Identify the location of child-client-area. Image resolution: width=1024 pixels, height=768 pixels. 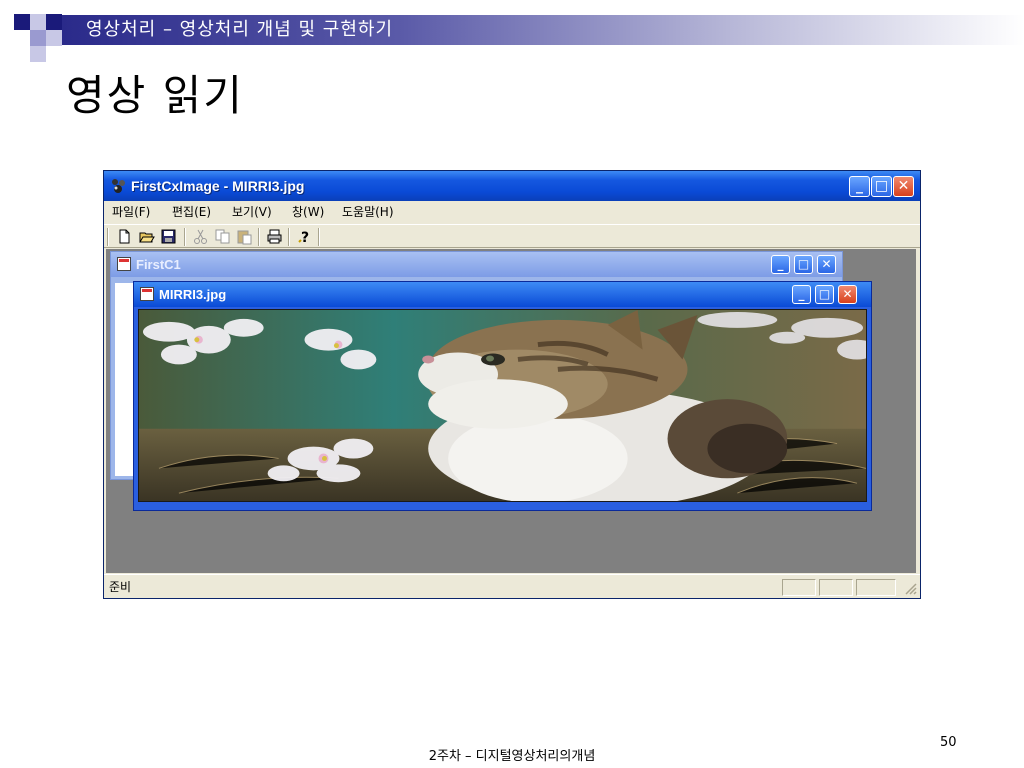
(125, 379).